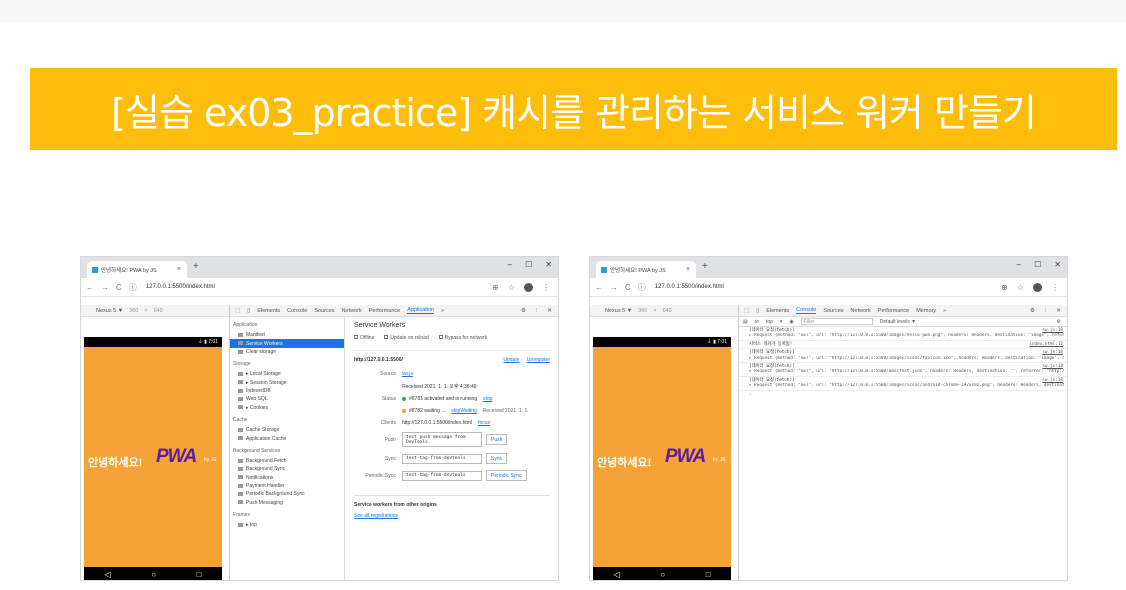  Describe the element at coordinates (287, 438) in the screenshot. I see `sidebar-item-application-cache: Application Cache` at that location.